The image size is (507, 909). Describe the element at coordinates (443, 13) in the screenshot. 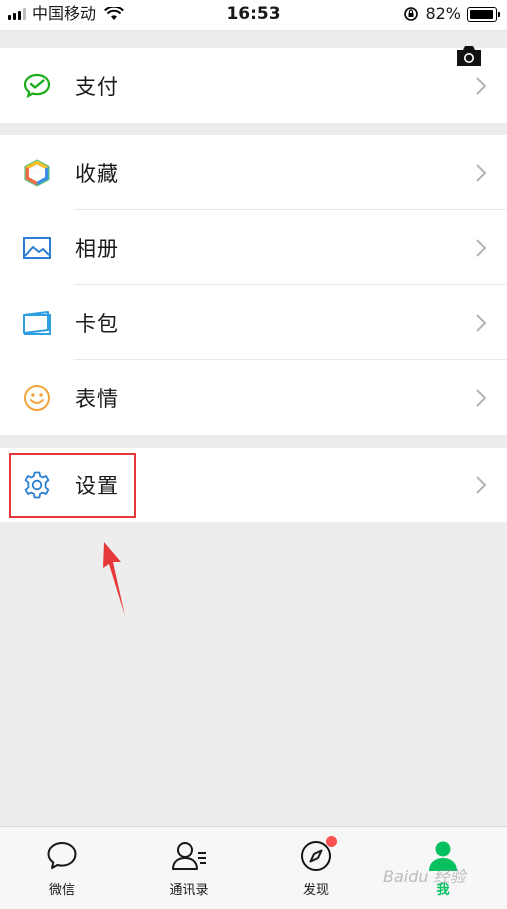

I see `battery-percentage: 82%` at that location.